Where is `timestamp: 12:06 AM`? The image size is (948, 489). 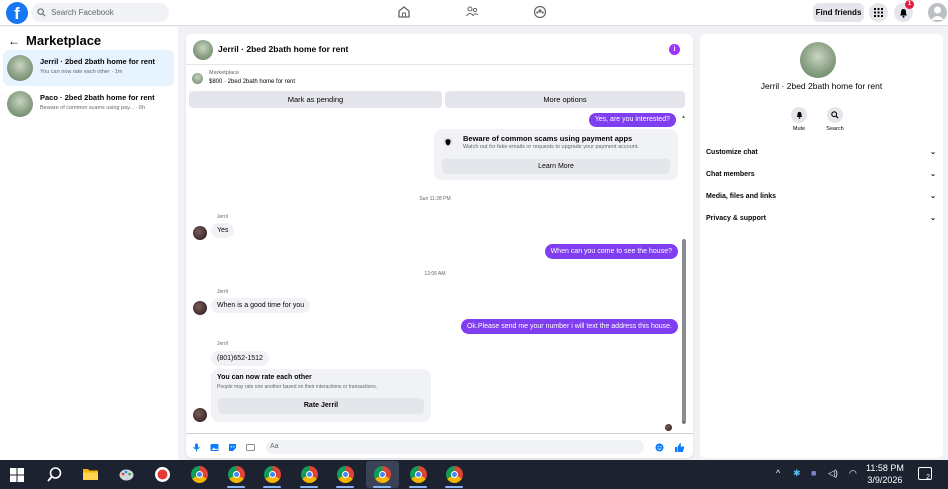
timestamp: 12:06 AM is located at coordinates (435, 274).